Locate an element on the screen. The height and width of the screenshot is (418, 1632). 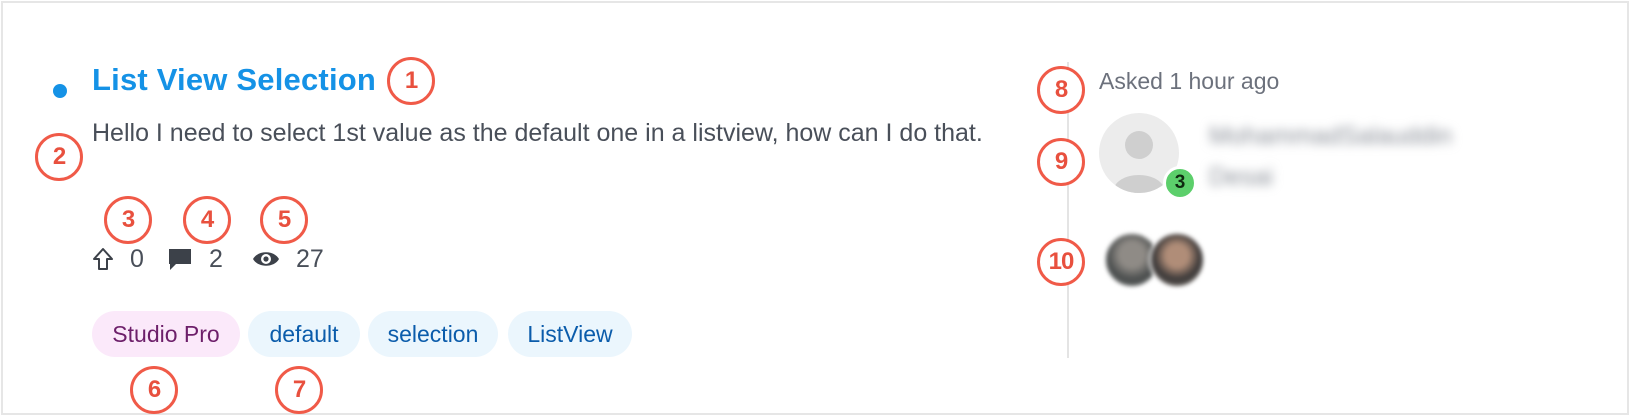
tag-studio-pro: Studio Pro is located at coordinates (166, 334).